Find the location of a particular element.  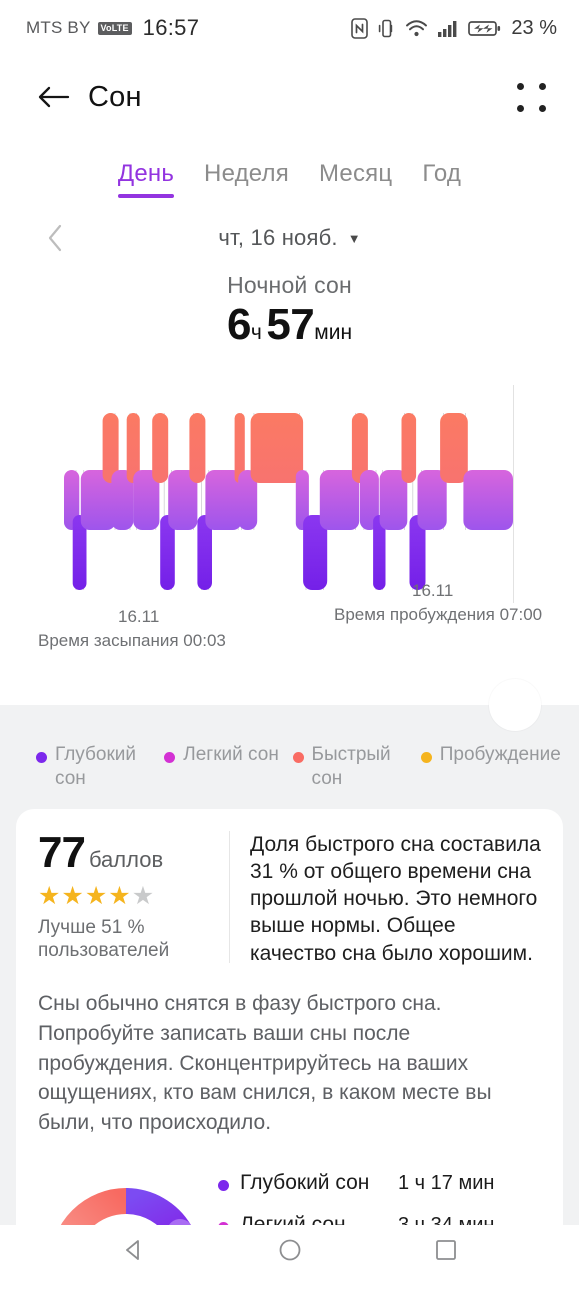

android-nav-bar is located at coordinates (289, 1252).